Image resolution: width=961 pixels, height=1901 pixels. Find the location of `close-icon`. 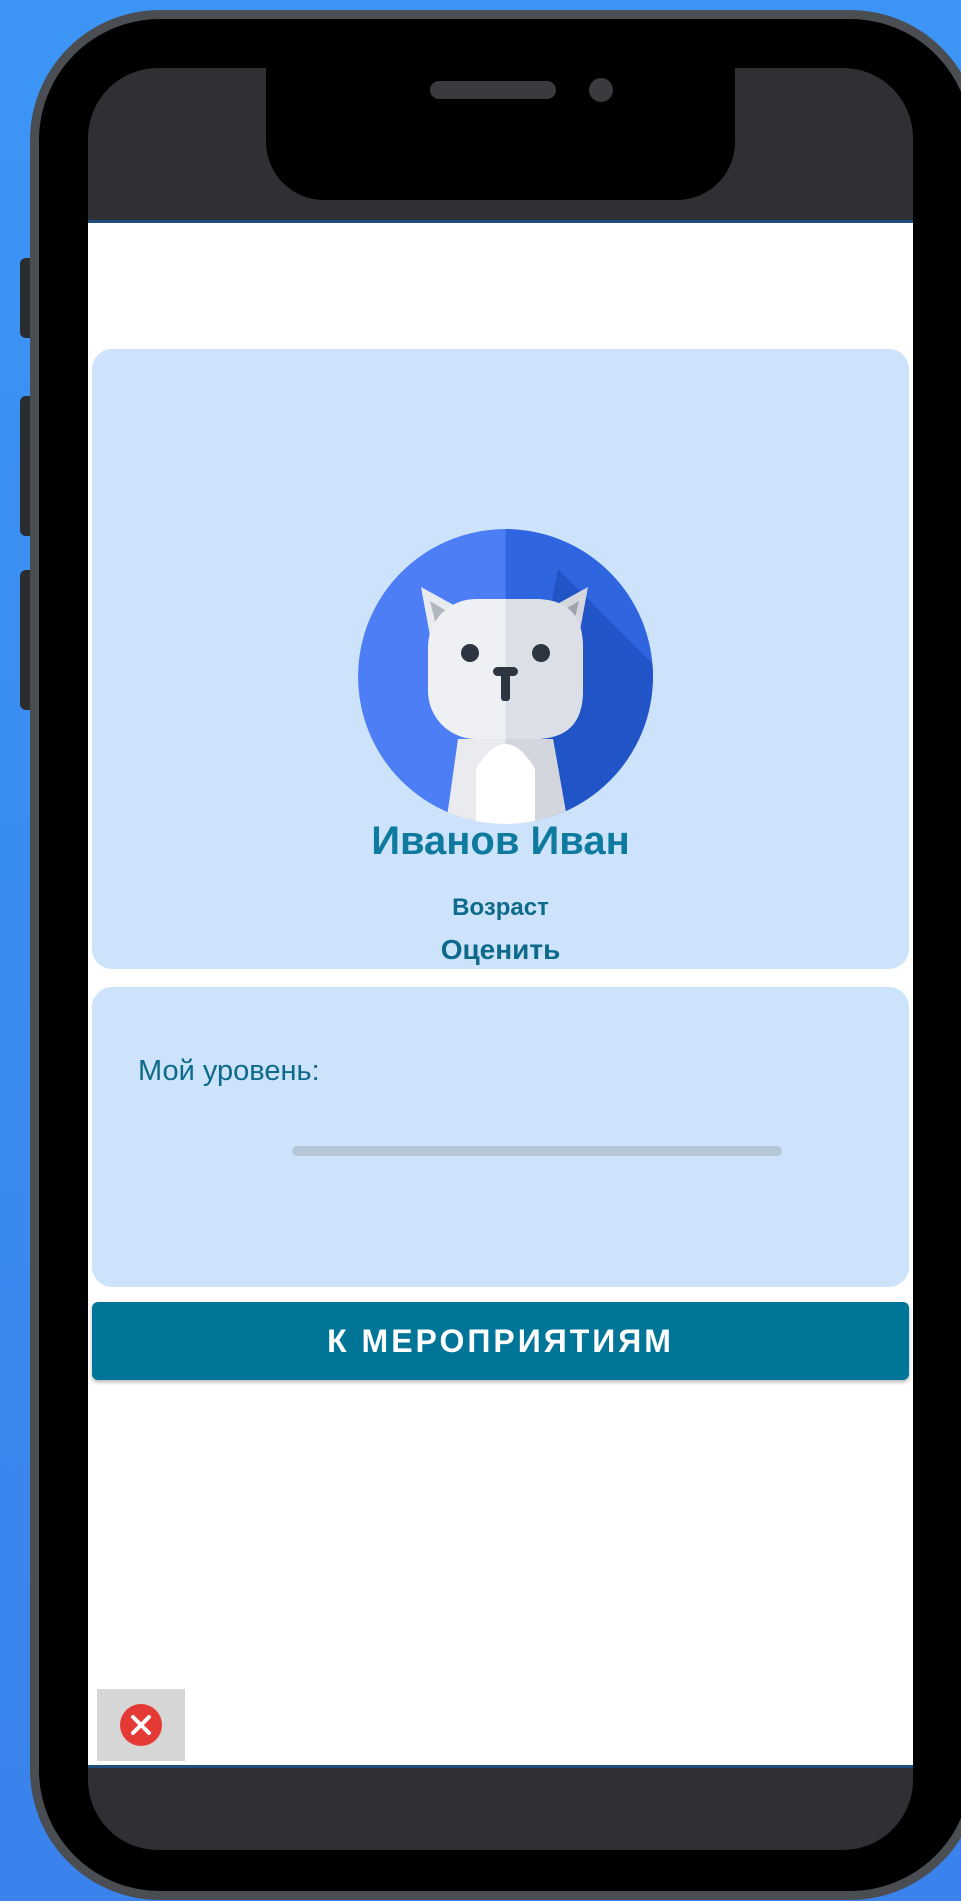

close-icon is located at coordinates (141, 1725).